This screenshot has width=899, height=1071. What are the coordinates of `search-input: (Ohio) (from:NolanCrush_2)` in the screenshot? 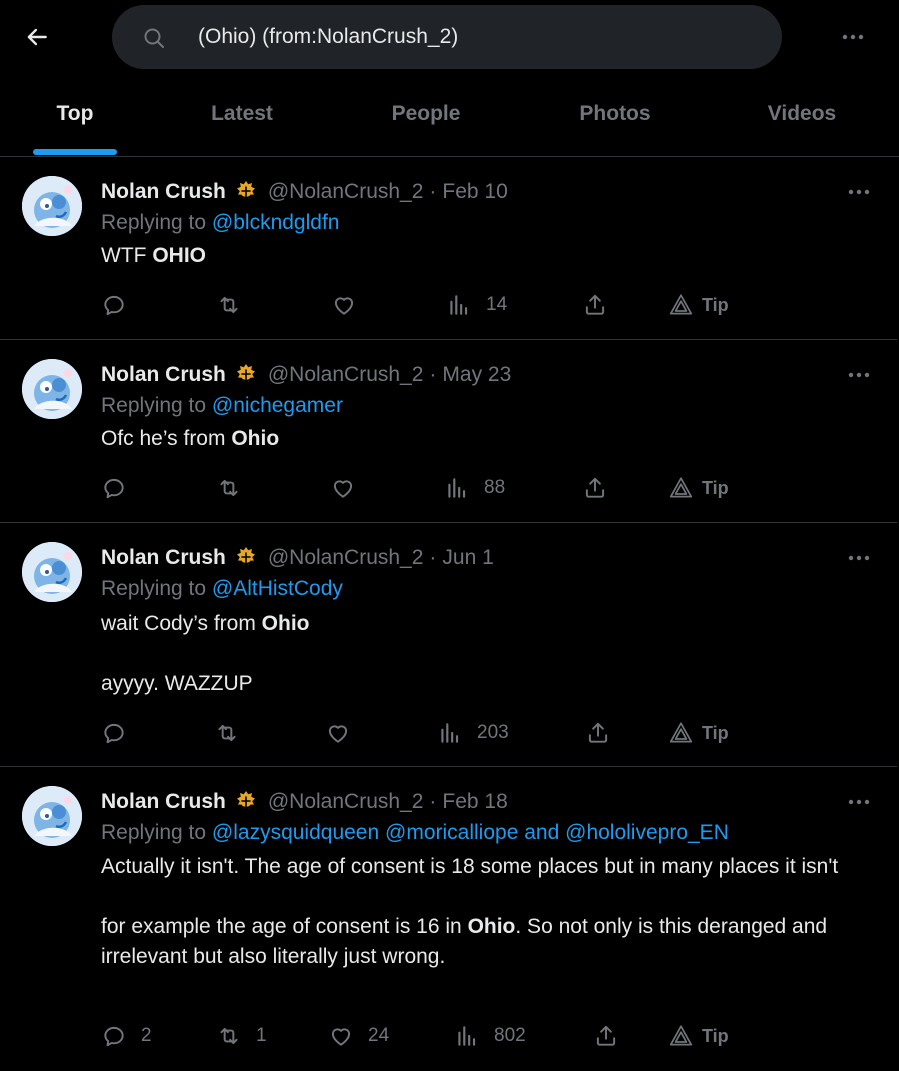 It's located at (447, 37).